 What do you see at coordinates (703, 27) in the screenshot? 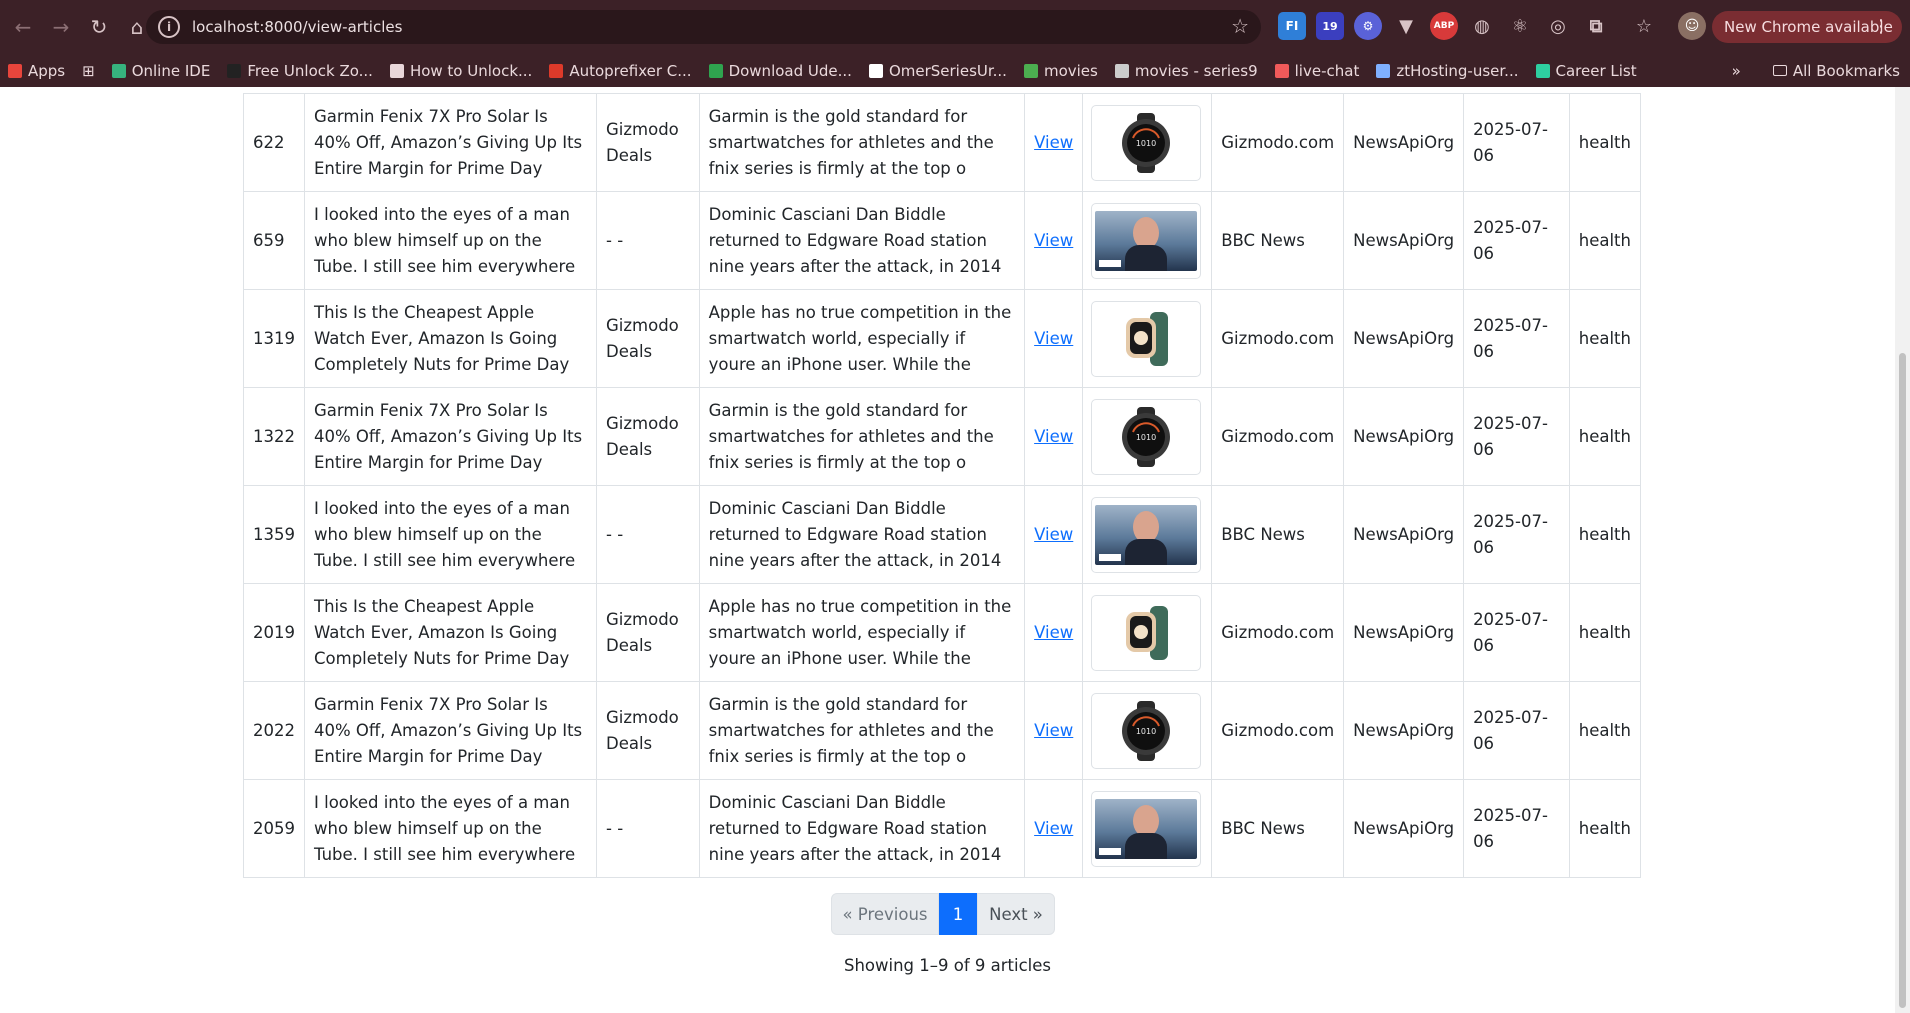
I see `address-bar: i localhost:8000/view-articles ☆` at bounding box center [703, 27].